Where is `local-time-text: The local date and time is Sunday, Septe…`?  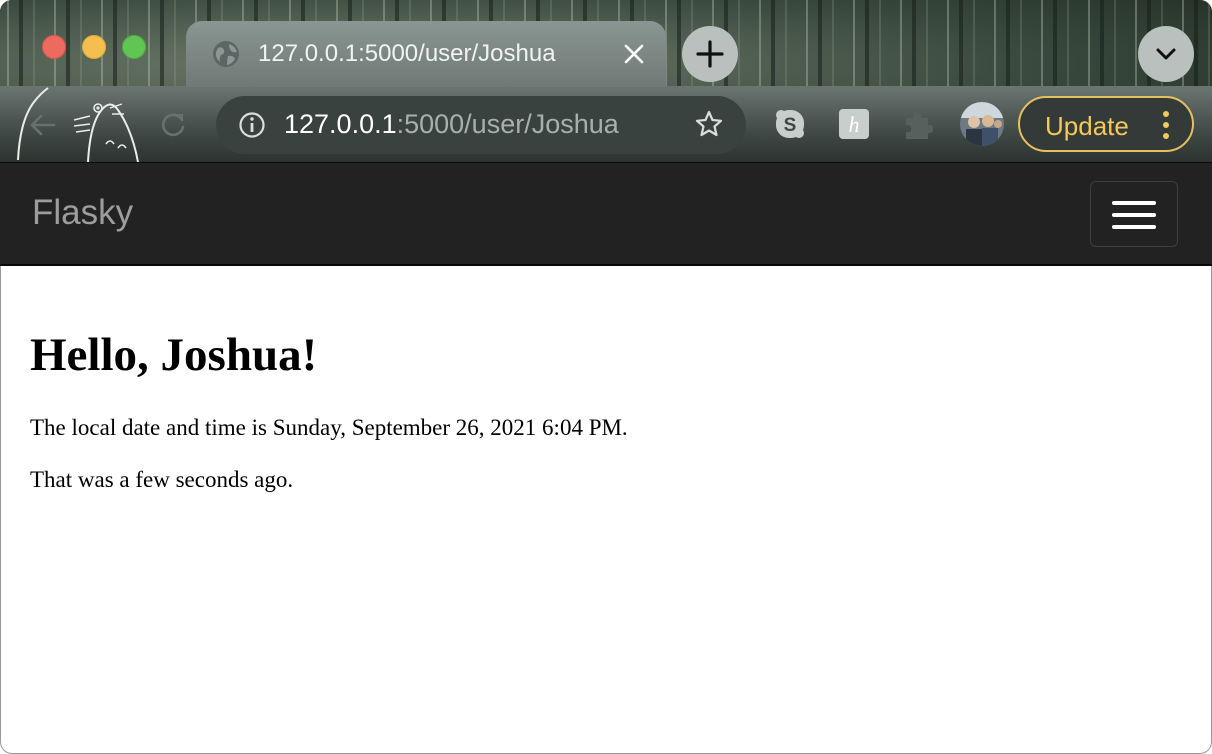 local-time-text: The local date and time is Sunday, Septe… is located at coordinates (329, 427).